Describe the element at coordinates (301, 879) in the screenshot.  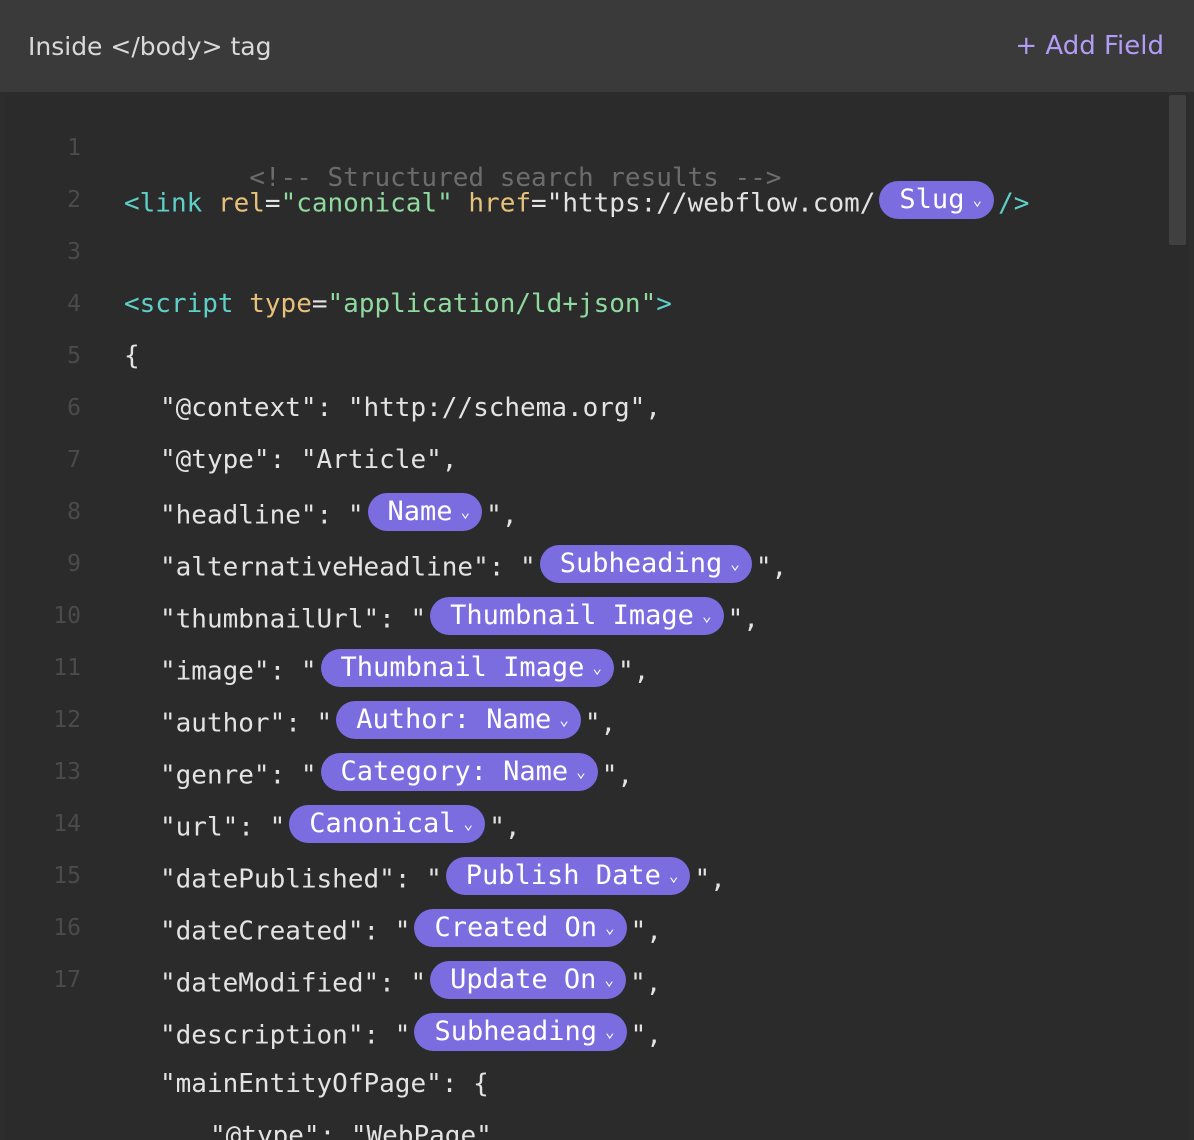
I see `code-key: "datePublished": "` at that location.